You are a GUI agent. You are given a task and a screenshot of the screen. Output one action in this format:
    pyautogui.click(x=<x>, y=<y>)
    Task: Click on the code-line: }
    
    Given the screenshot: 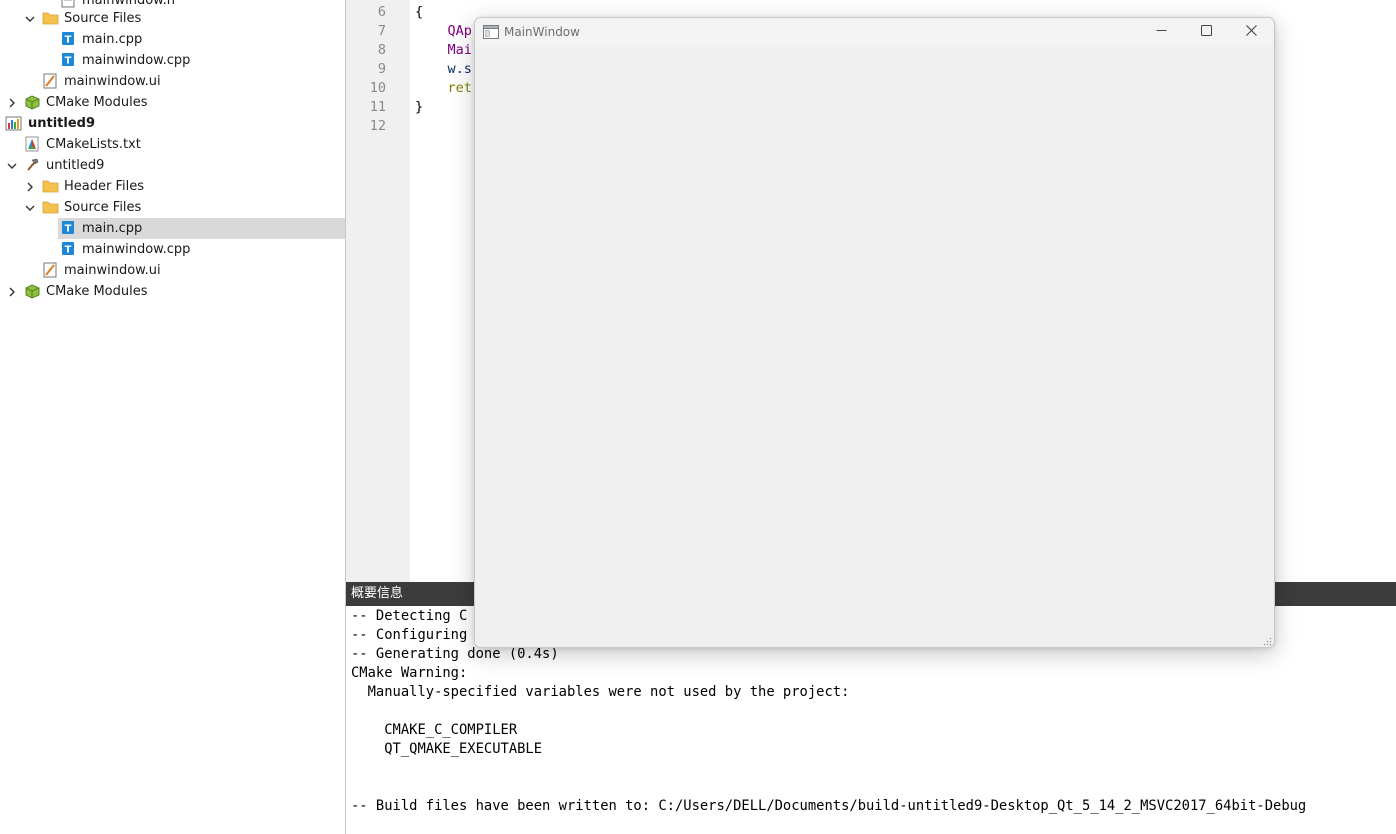 What is the action you would take?
    pyautogui.click(x=419, y=107)
    